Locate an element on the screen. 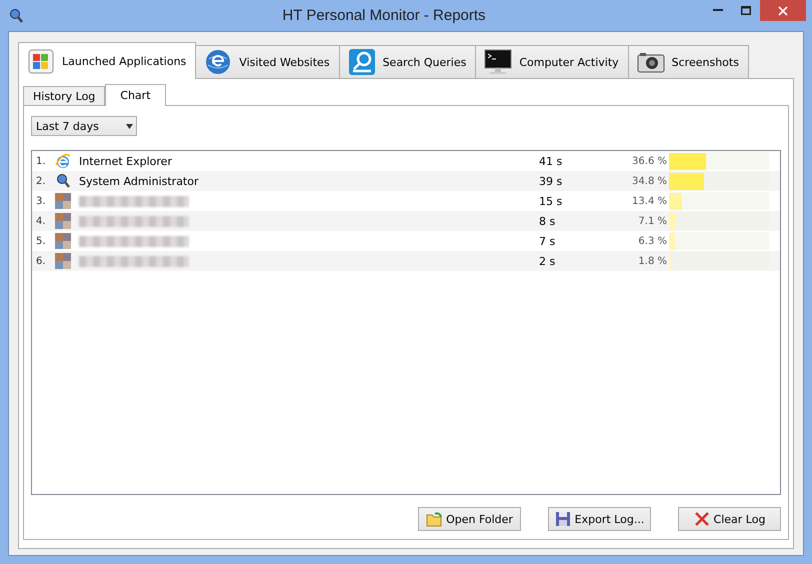 The image size is (812, 564). browser-e-icon is located at coordinates (63, 161).